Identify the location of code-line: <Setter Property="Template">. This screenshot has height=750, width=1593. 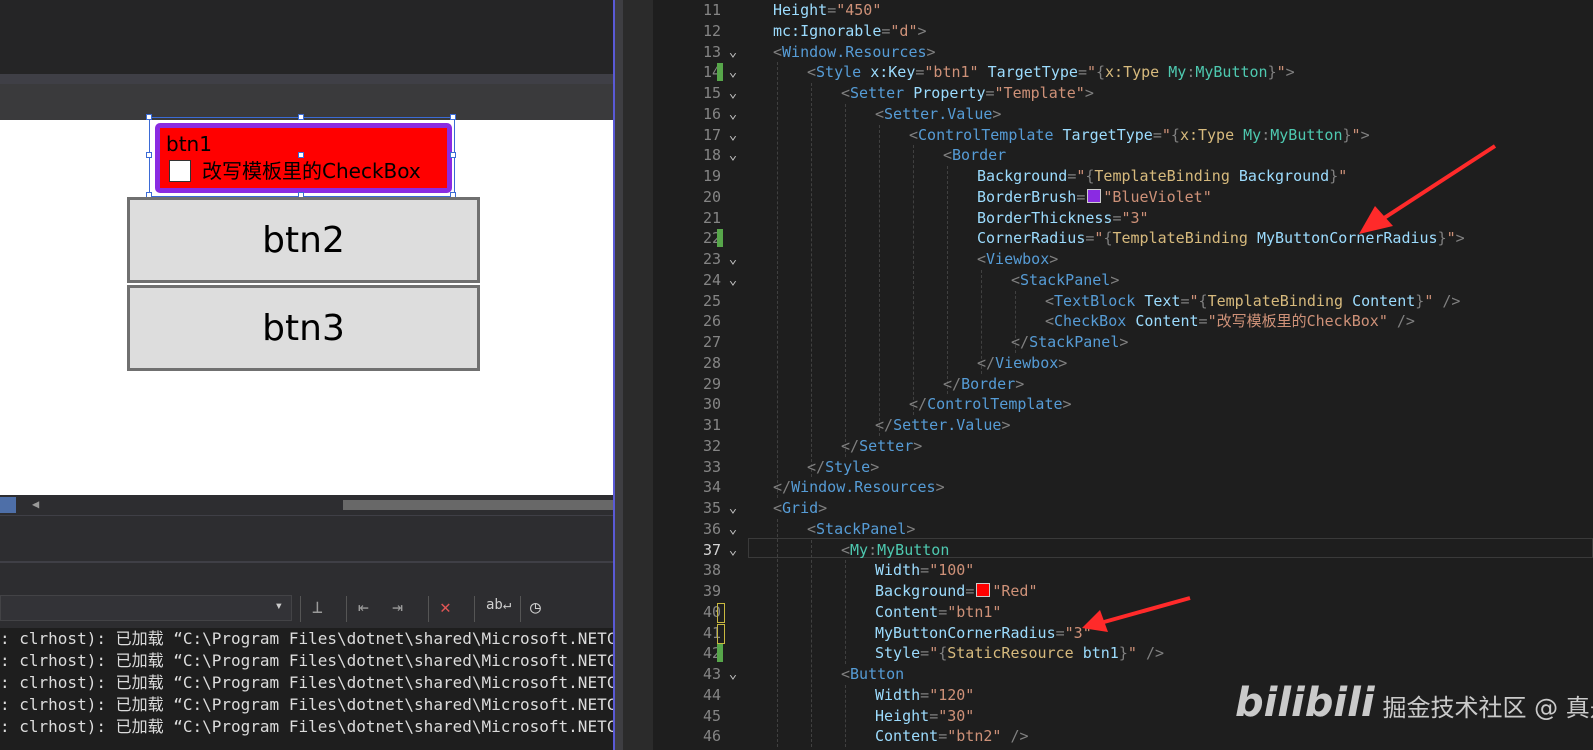
(967, 93).